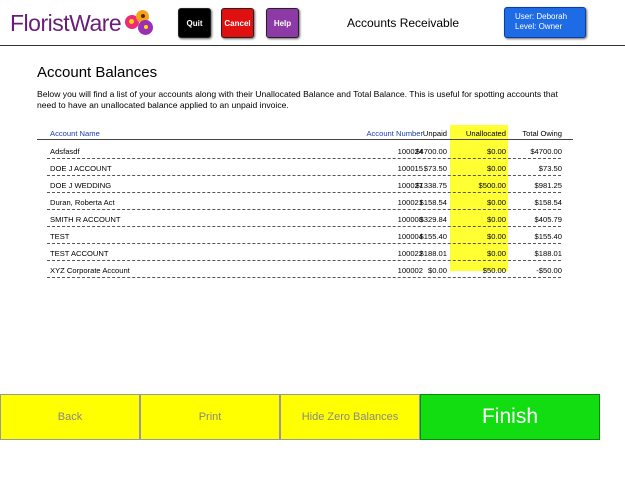 This screenshot has width=625, height=498. What do you see at coordinates (437, 270) in the screenshot?
I see `row-unpaid: $0.00` at bounding box center [437, 270].